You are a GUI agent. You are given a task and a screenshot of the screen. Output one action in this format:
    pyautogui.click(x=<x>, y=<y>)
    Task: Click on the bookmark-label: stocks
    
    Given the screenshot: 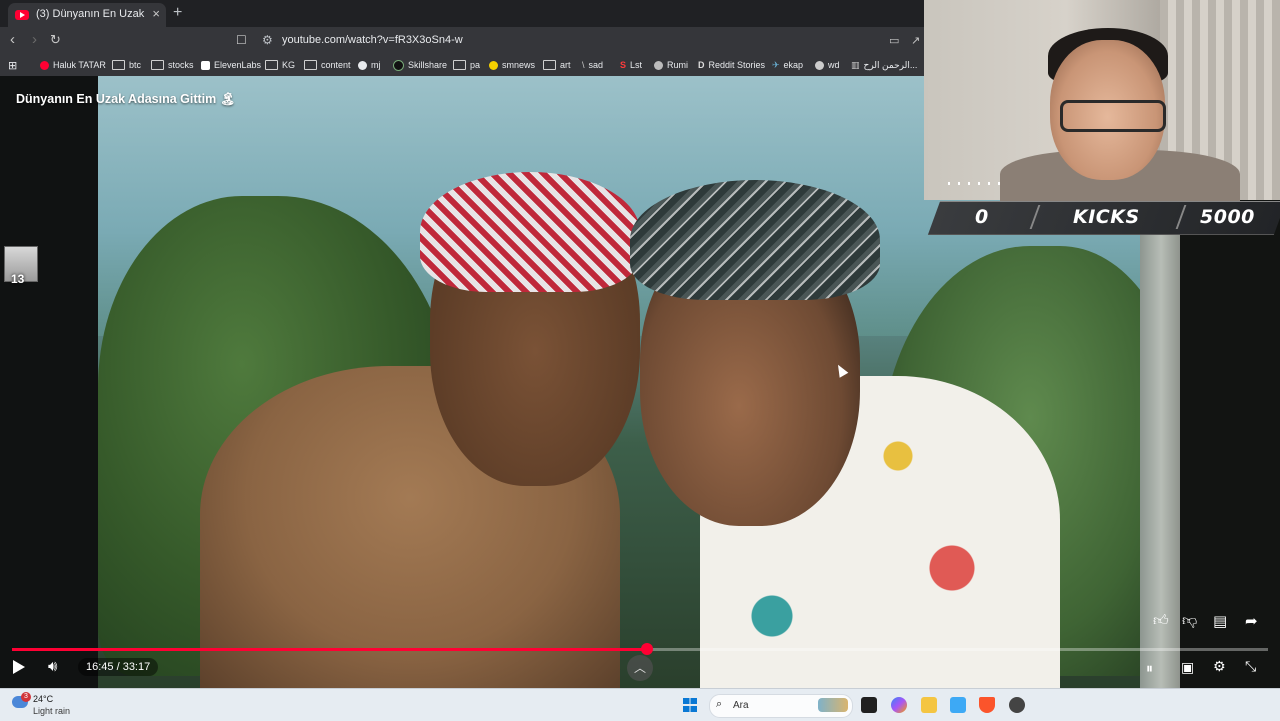 What is the action you would take?
    pyautogui.click(x=181, y=65)
    